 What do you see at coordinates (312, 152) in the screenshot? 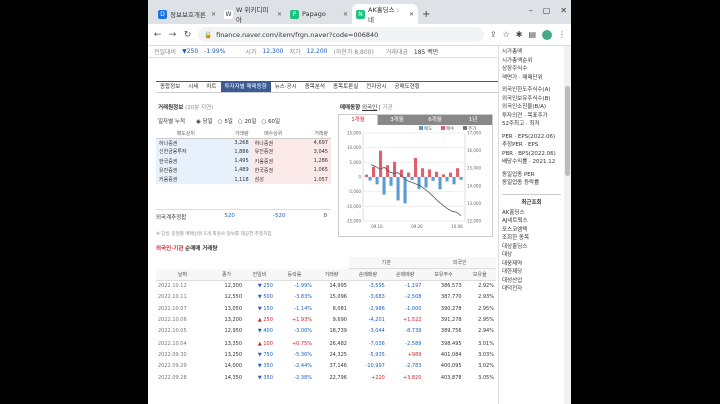
I see `broker-cell: 3,045` at bounding box center [312, 152].